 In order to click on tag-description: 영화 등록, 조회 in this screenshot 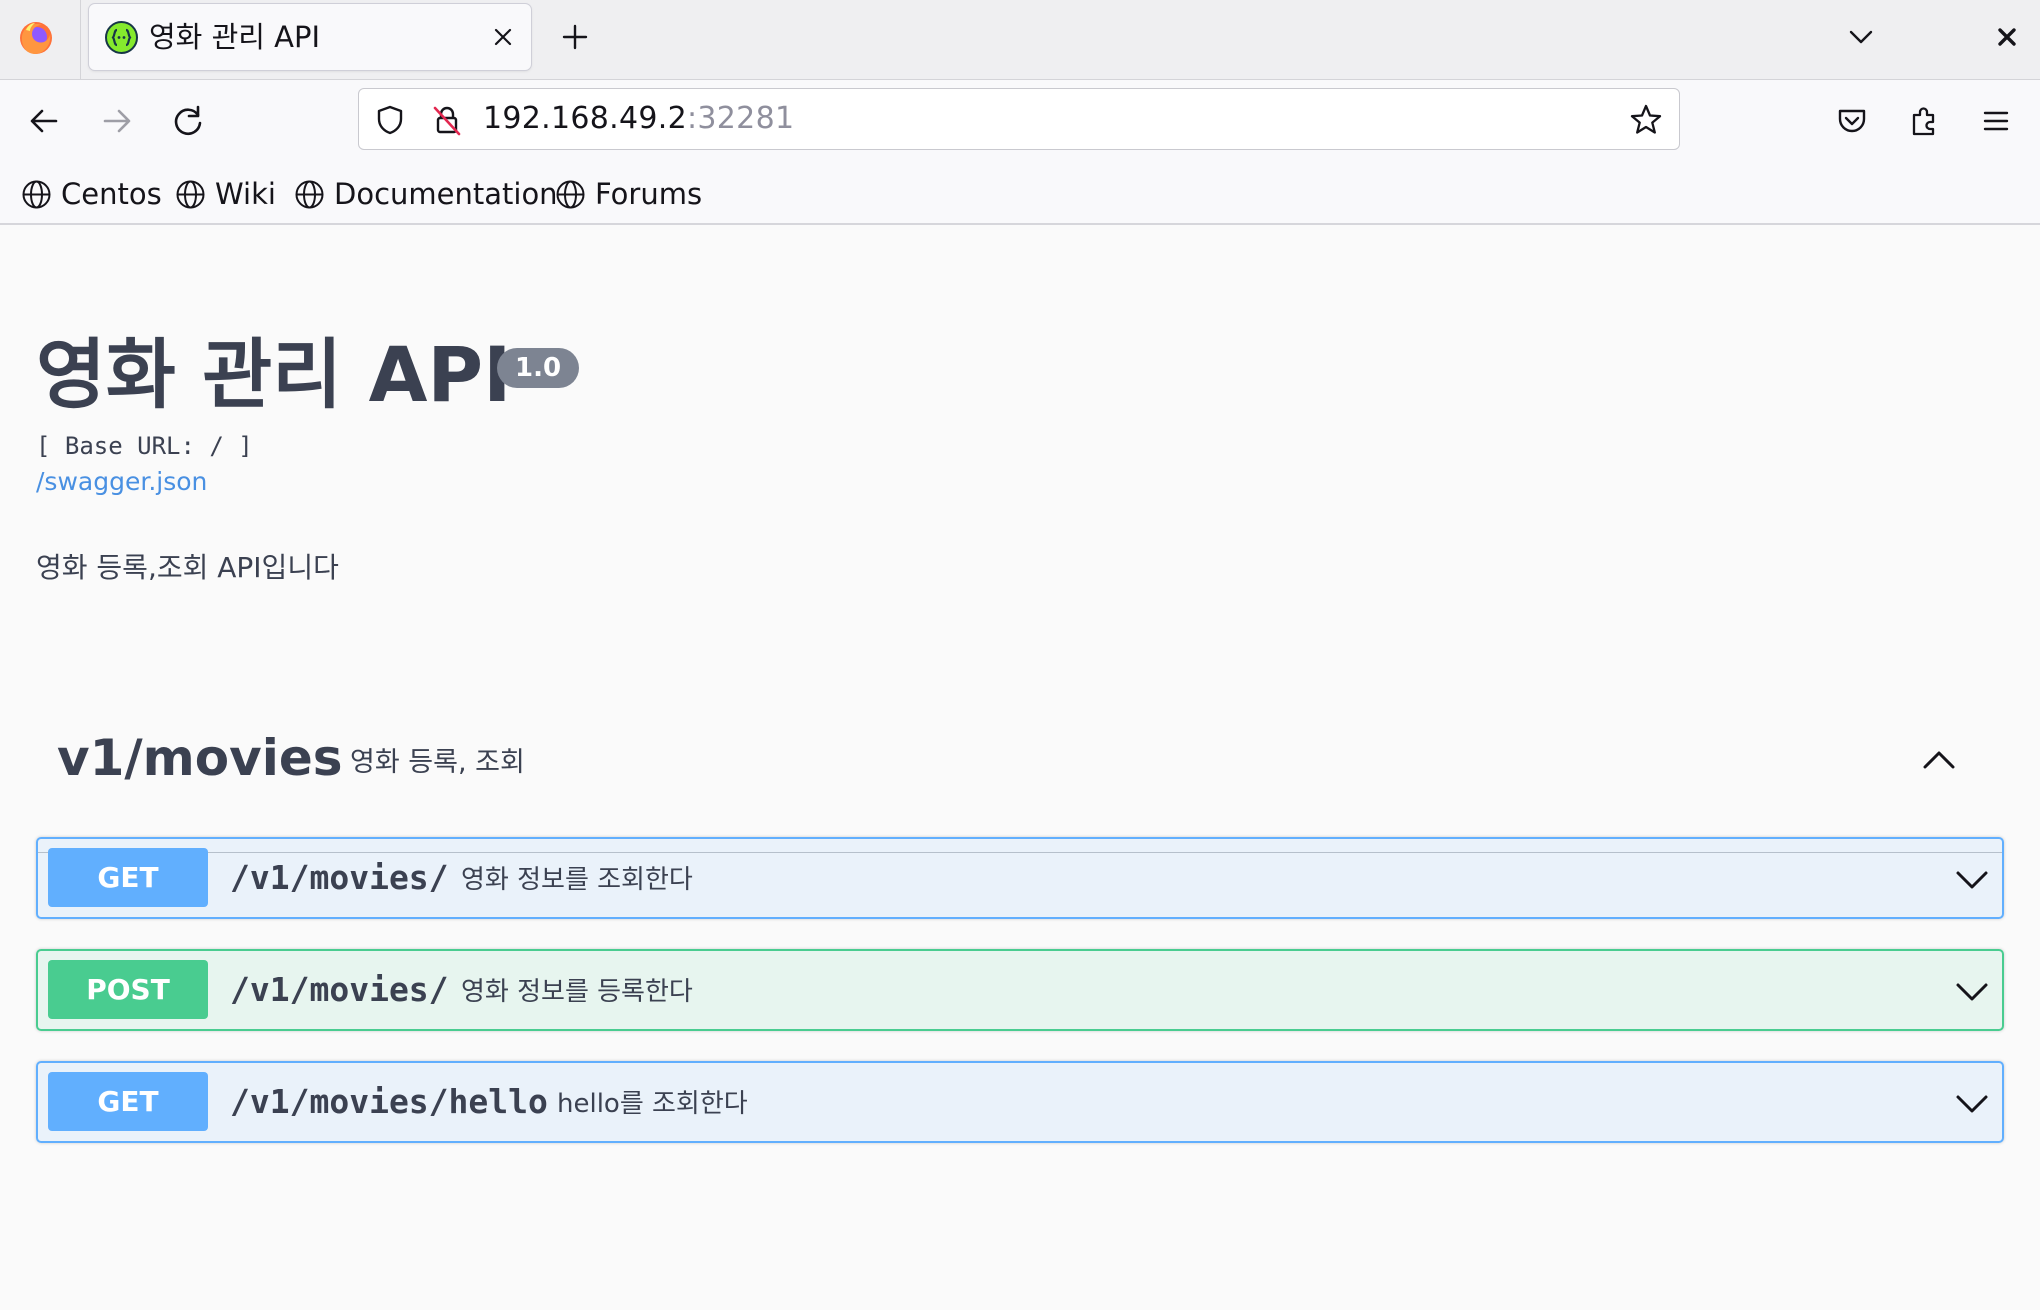, I will do `click(437, 762)`.